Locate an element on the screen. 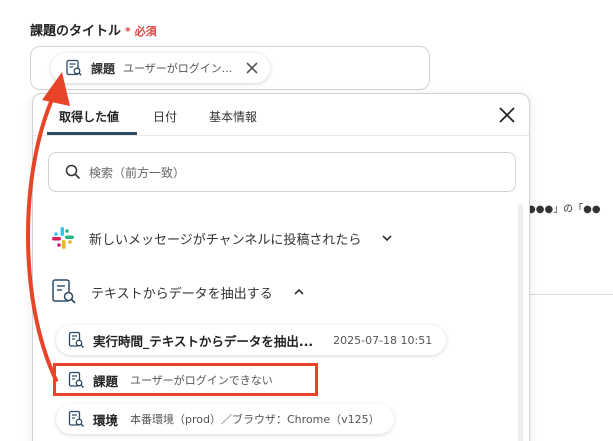 The image size is (613, 441). highlight-box is located at coordinates (185, 379).